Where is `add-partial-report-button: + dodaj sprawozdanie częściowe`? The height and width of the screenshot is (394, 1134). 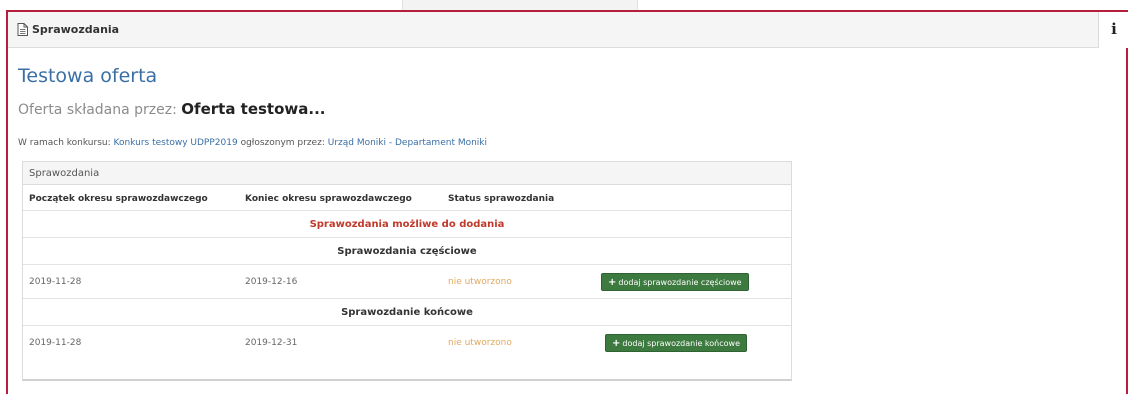 add-partial-report-button: + dodaj sprawozdanie częściowe is located at coordinates (675, 282).